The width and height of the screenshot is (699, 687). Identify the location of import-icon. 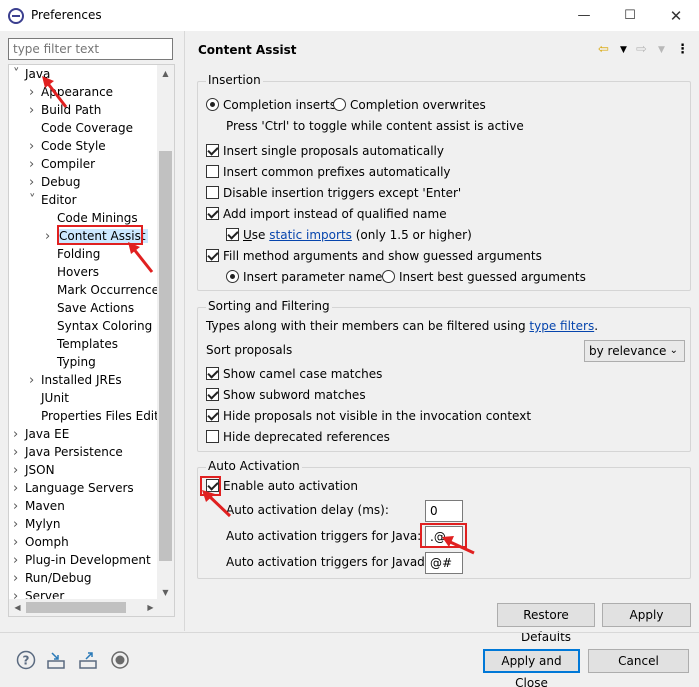
(56, 660).